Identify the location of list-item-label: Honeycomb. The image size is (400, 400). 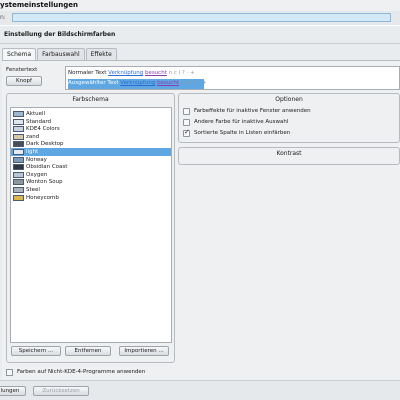
(42, 197).